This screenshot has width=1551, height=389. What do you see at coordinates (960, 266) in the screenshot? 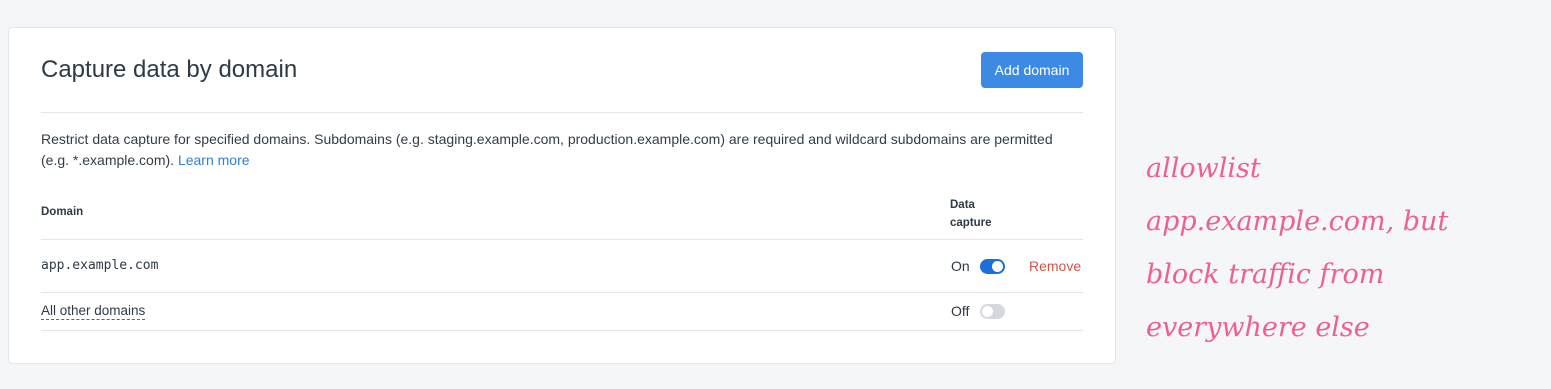
I see `capture-state-label: On` at bounding box center [960, 266].